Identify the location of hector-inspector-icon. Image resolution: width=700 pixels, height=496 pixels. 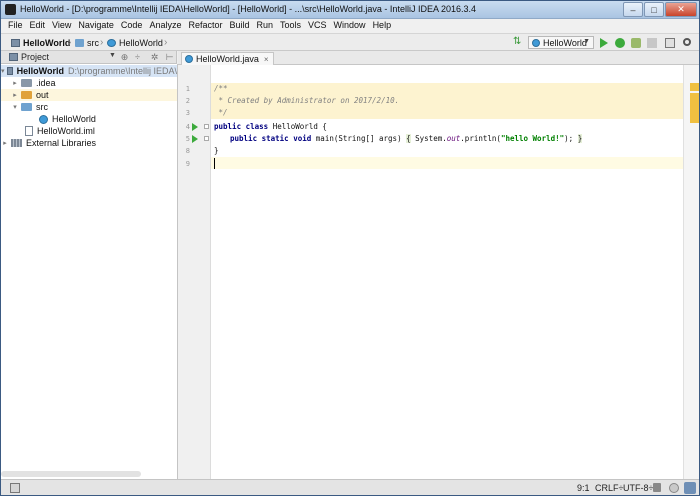
(674, 488).